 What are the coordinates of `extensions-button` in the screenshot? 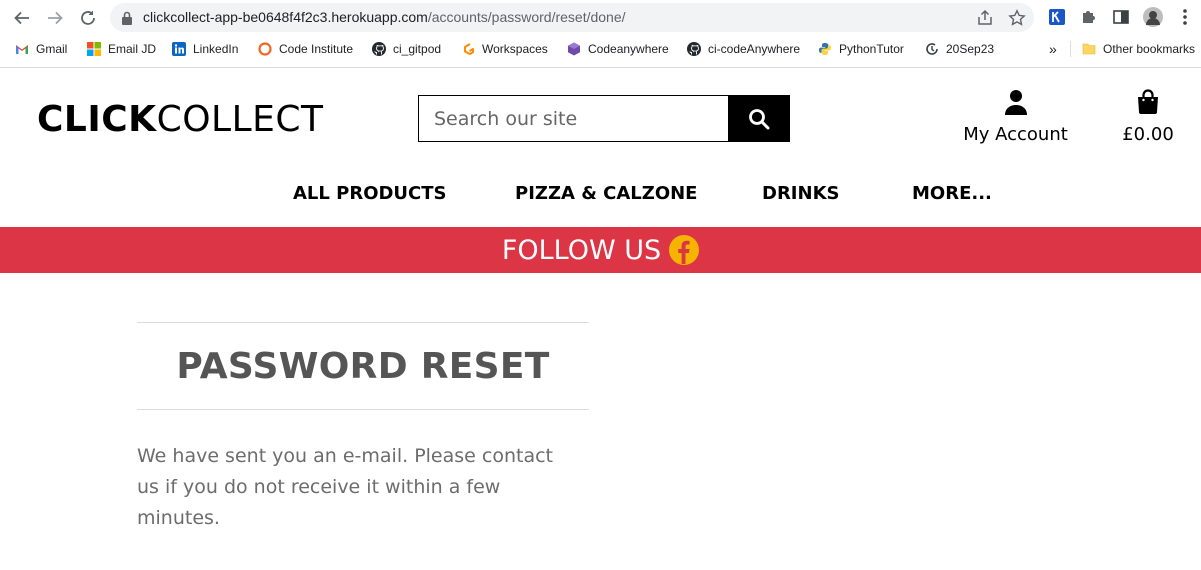 It's located at (1089, 17).